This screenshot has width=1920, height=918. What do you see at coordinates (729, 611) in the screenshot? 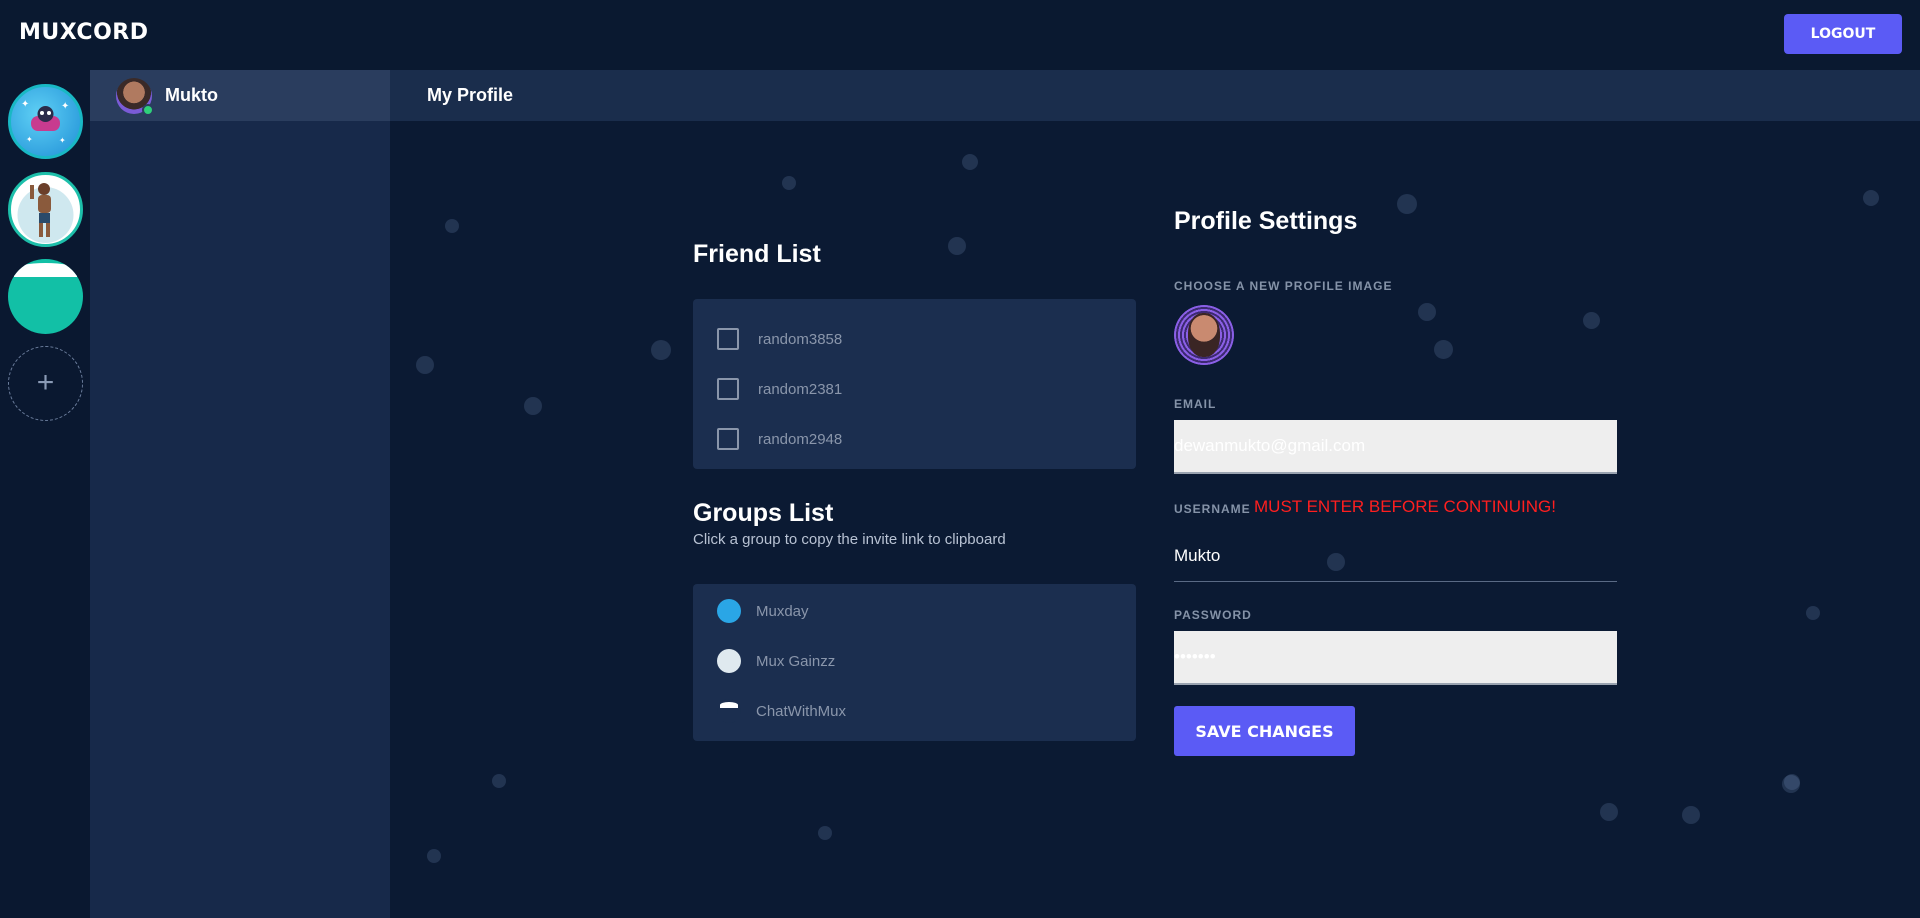
I see `game-controller-icon` at bounding box center [729, 611].